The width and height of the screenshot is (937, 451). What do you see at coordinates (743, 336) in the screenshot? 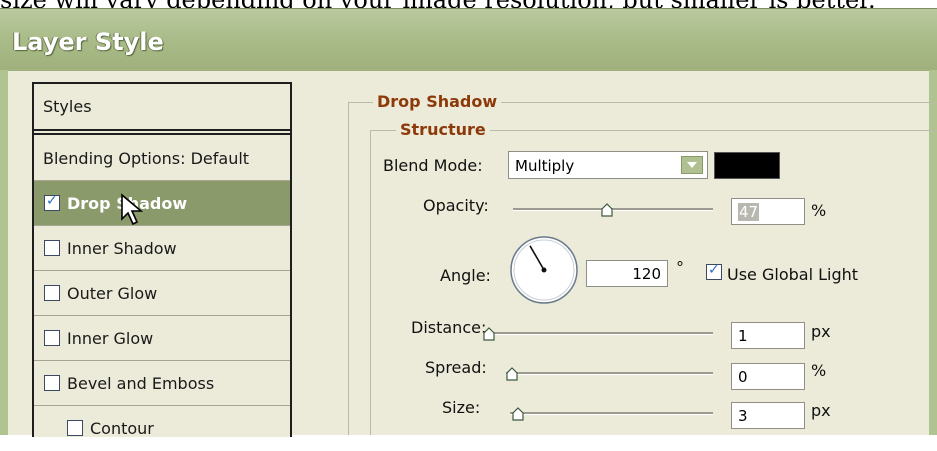
I see `distance-value: 1` at bounding box center [743, 336].